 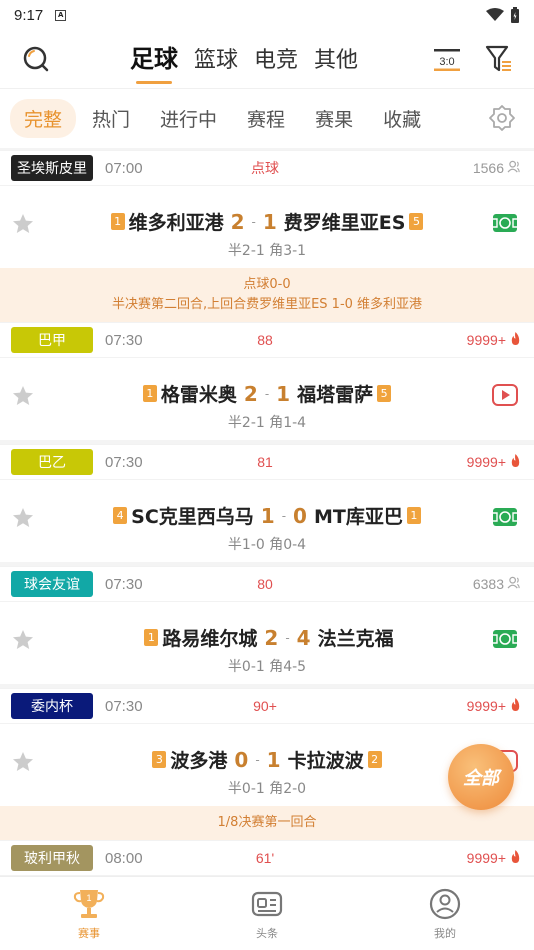 I want to click on sport-tab: 其他, so click(x=336, y=61).